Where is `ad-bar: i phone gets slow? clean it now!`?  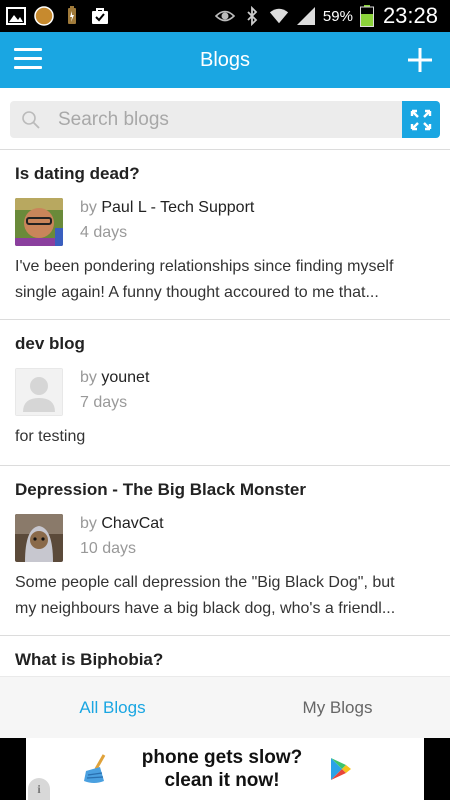 ad-bar: i phone gets slow? clean it now! is located at coordinates (225, 769).